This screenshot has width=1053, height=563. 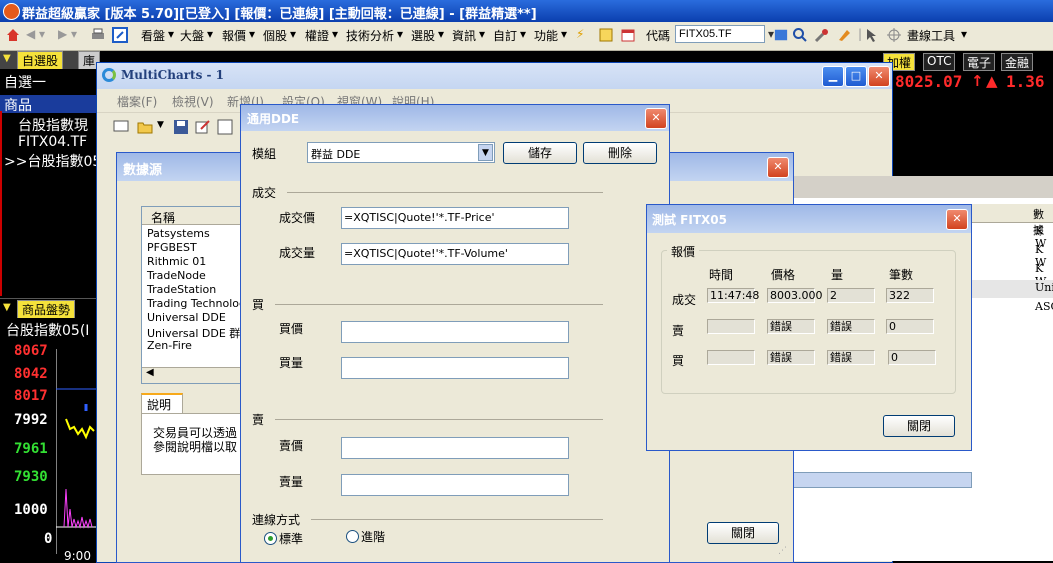 What do you see at coordinates (455, 368) in the screenshot?
I see `buy-volume-field` at bounding box center [455, 368].